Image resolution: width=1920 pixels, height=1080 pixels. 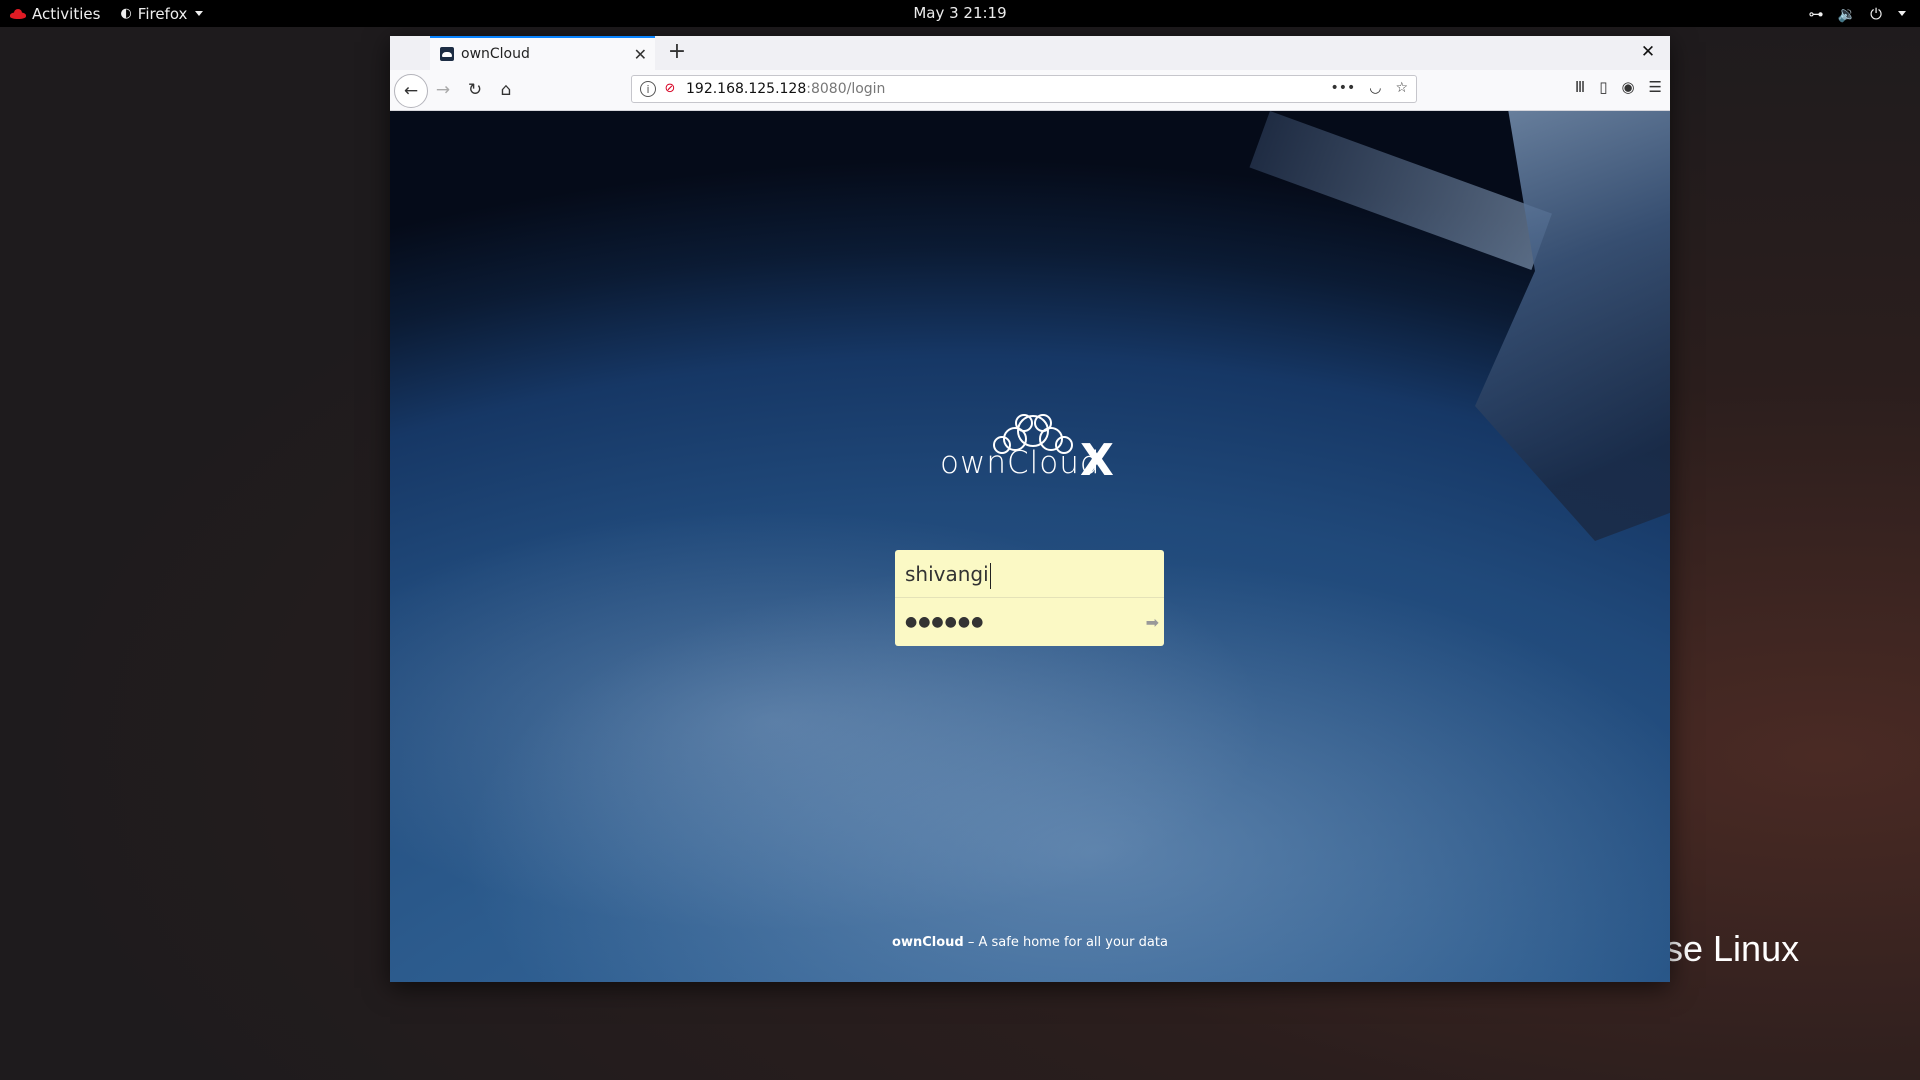 What do you see at coordinates (1580, 87) in the screenshot?
I see `library-icon: Ⅲ` at bounding box center [1580, 87].